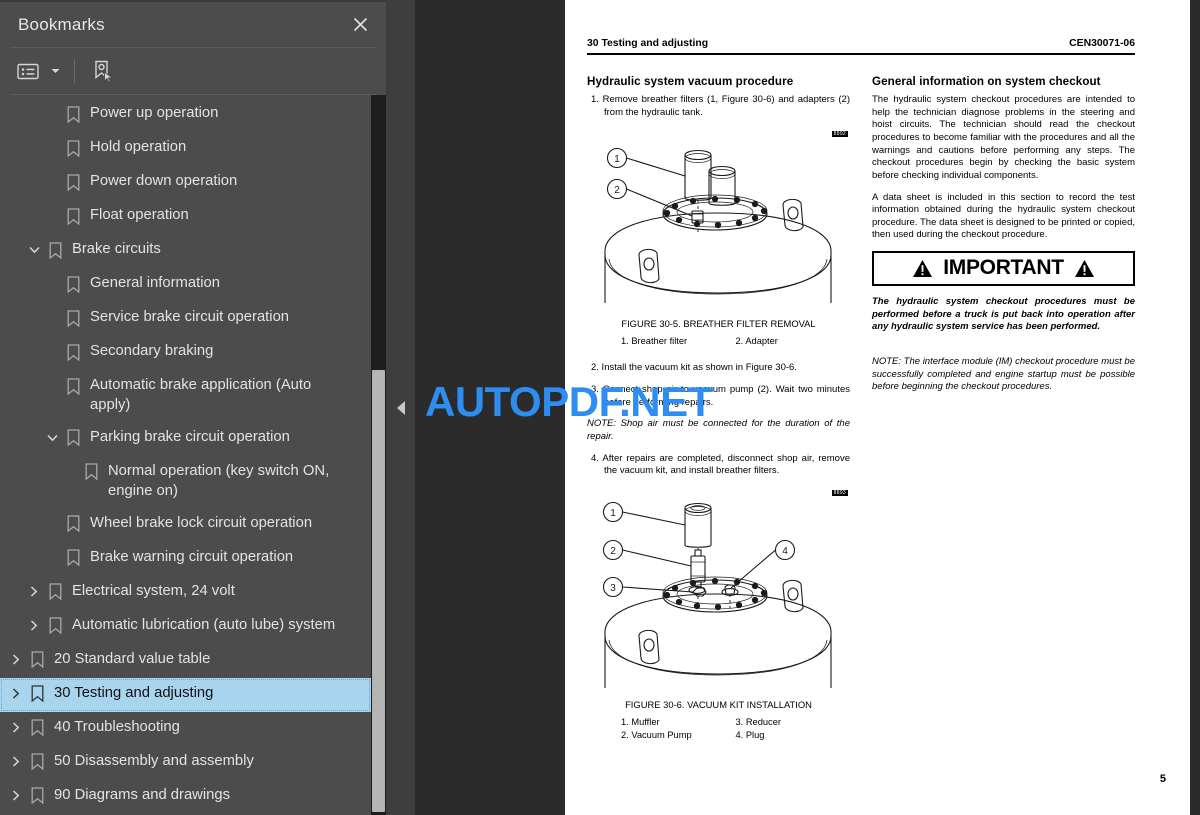 This screenshot has height=815, width=1200. I want to click on bookmark-item: Parking brake circuit operation, so click(185, 439).